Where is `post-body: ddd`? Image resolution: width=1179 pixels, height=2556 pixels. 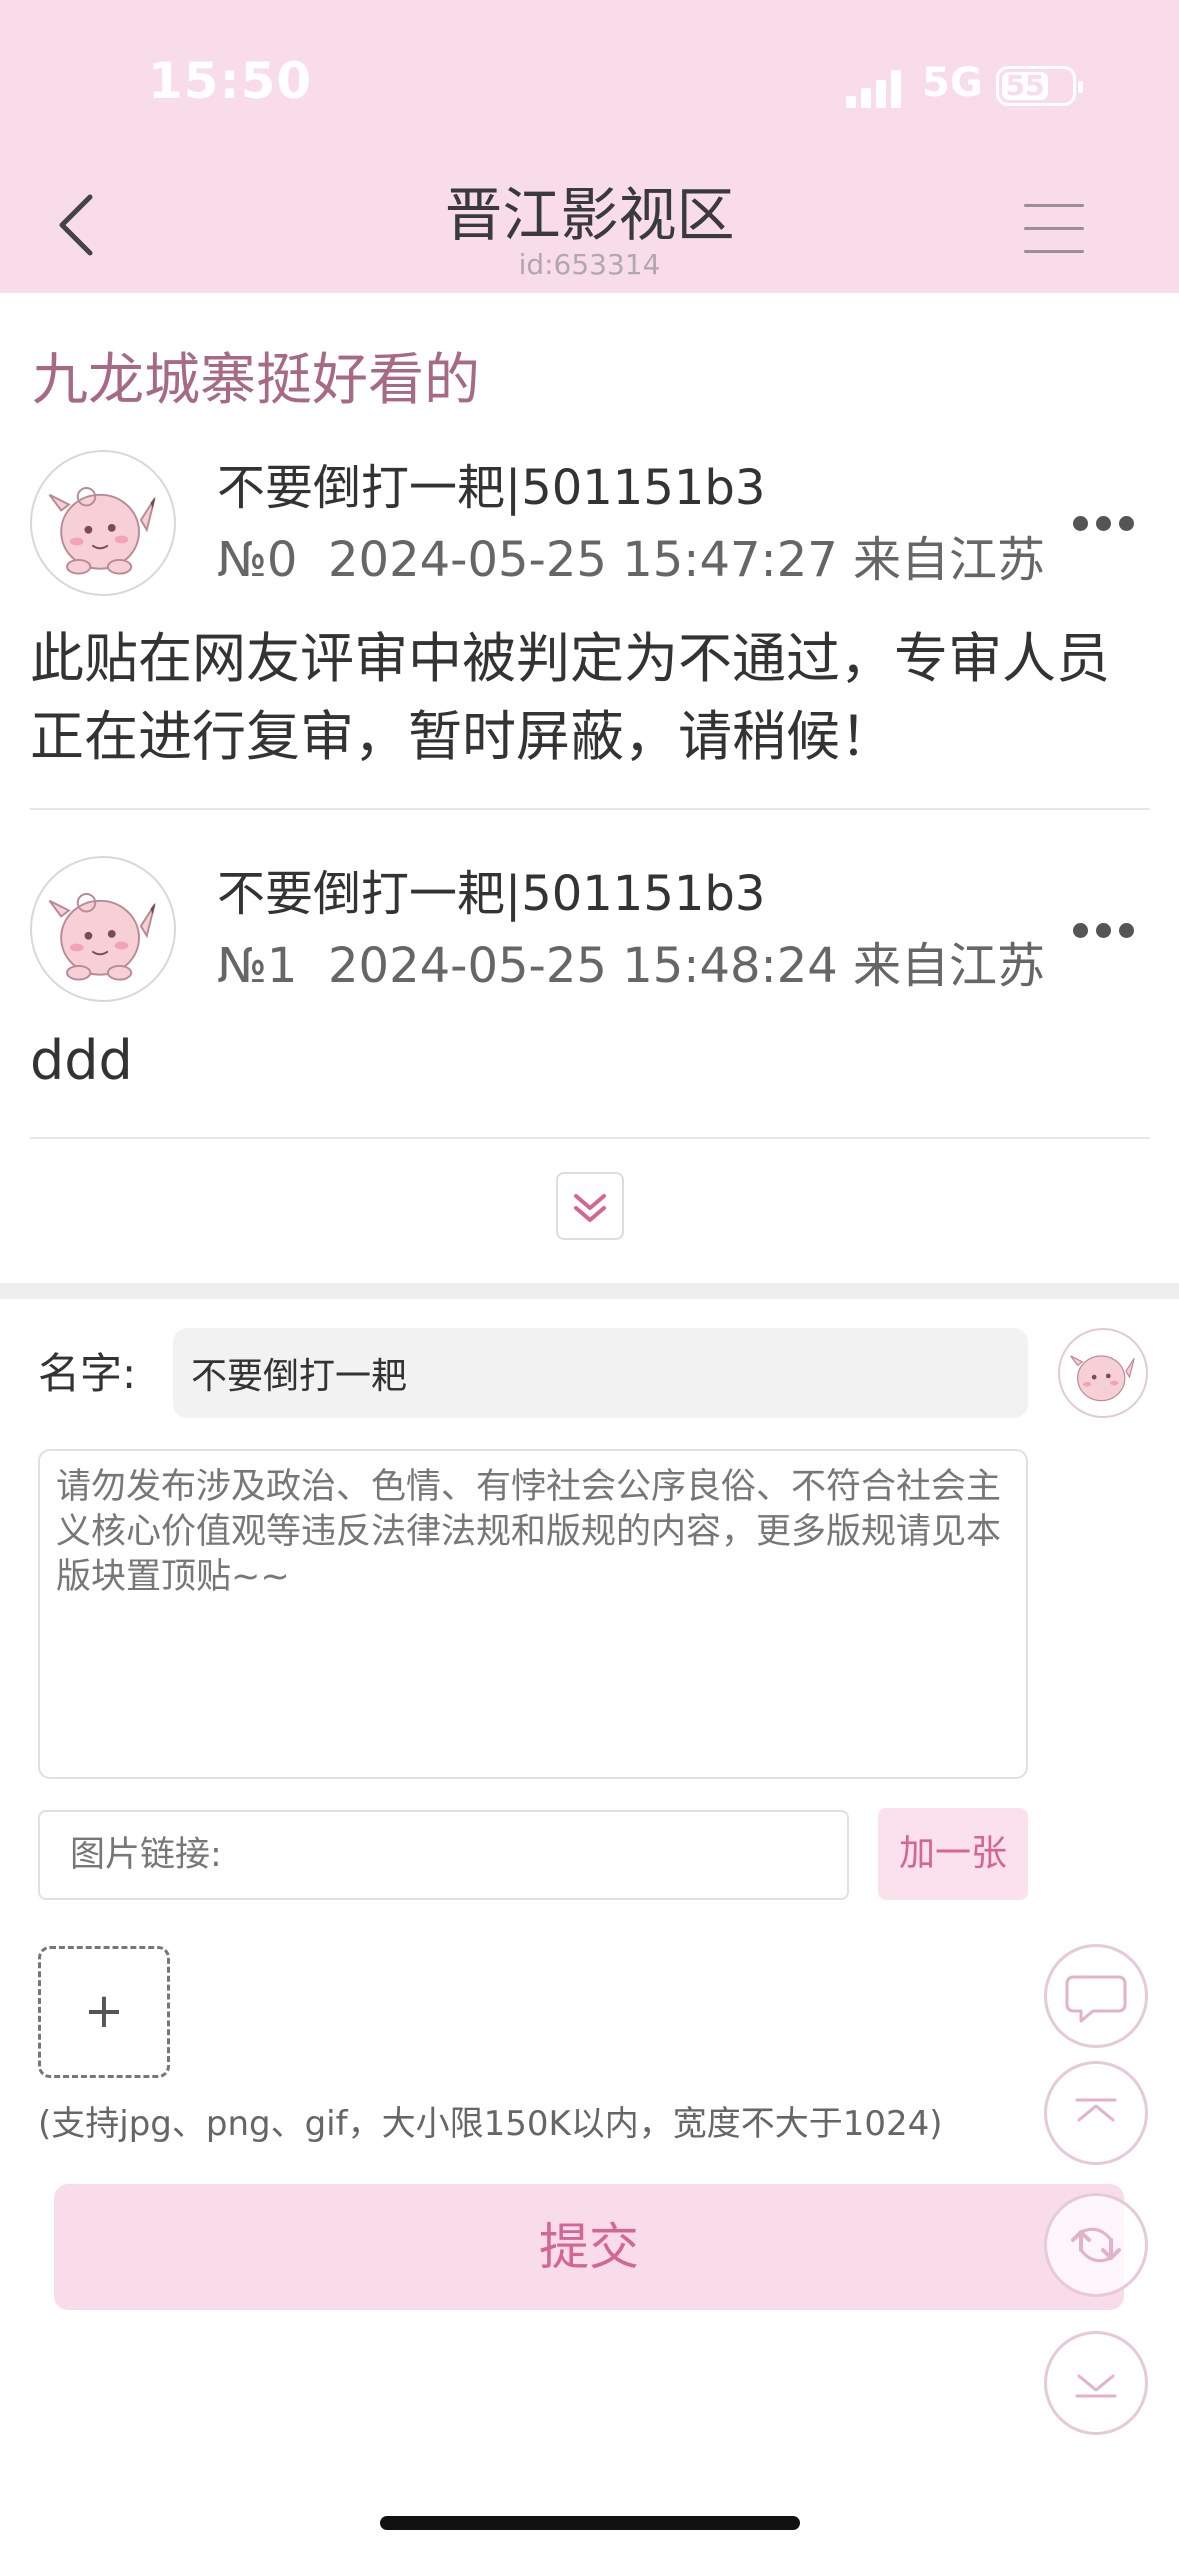
post-body: ddd is located at coordinates (81, 1060).